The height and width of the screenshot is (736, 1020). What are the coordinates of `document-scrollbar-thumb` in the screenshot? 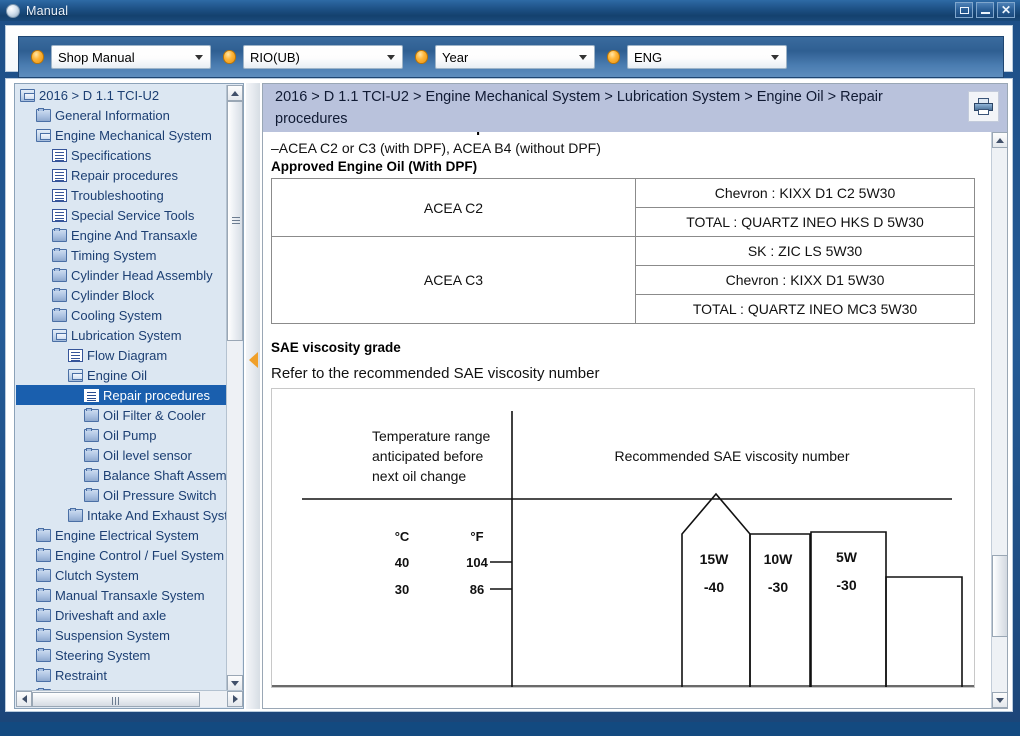 It's located at (1000, 596).